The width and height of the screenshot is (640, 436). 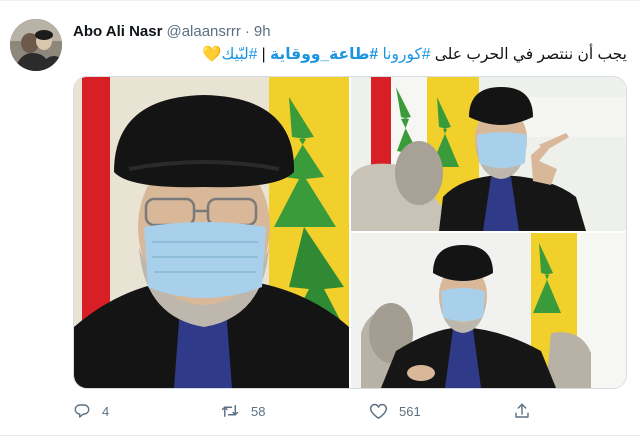 What do you see at coordinates (406, 54) in the screenshot?
I see `hashtag-corona: #كورونا` at bounding box center [406, 54].